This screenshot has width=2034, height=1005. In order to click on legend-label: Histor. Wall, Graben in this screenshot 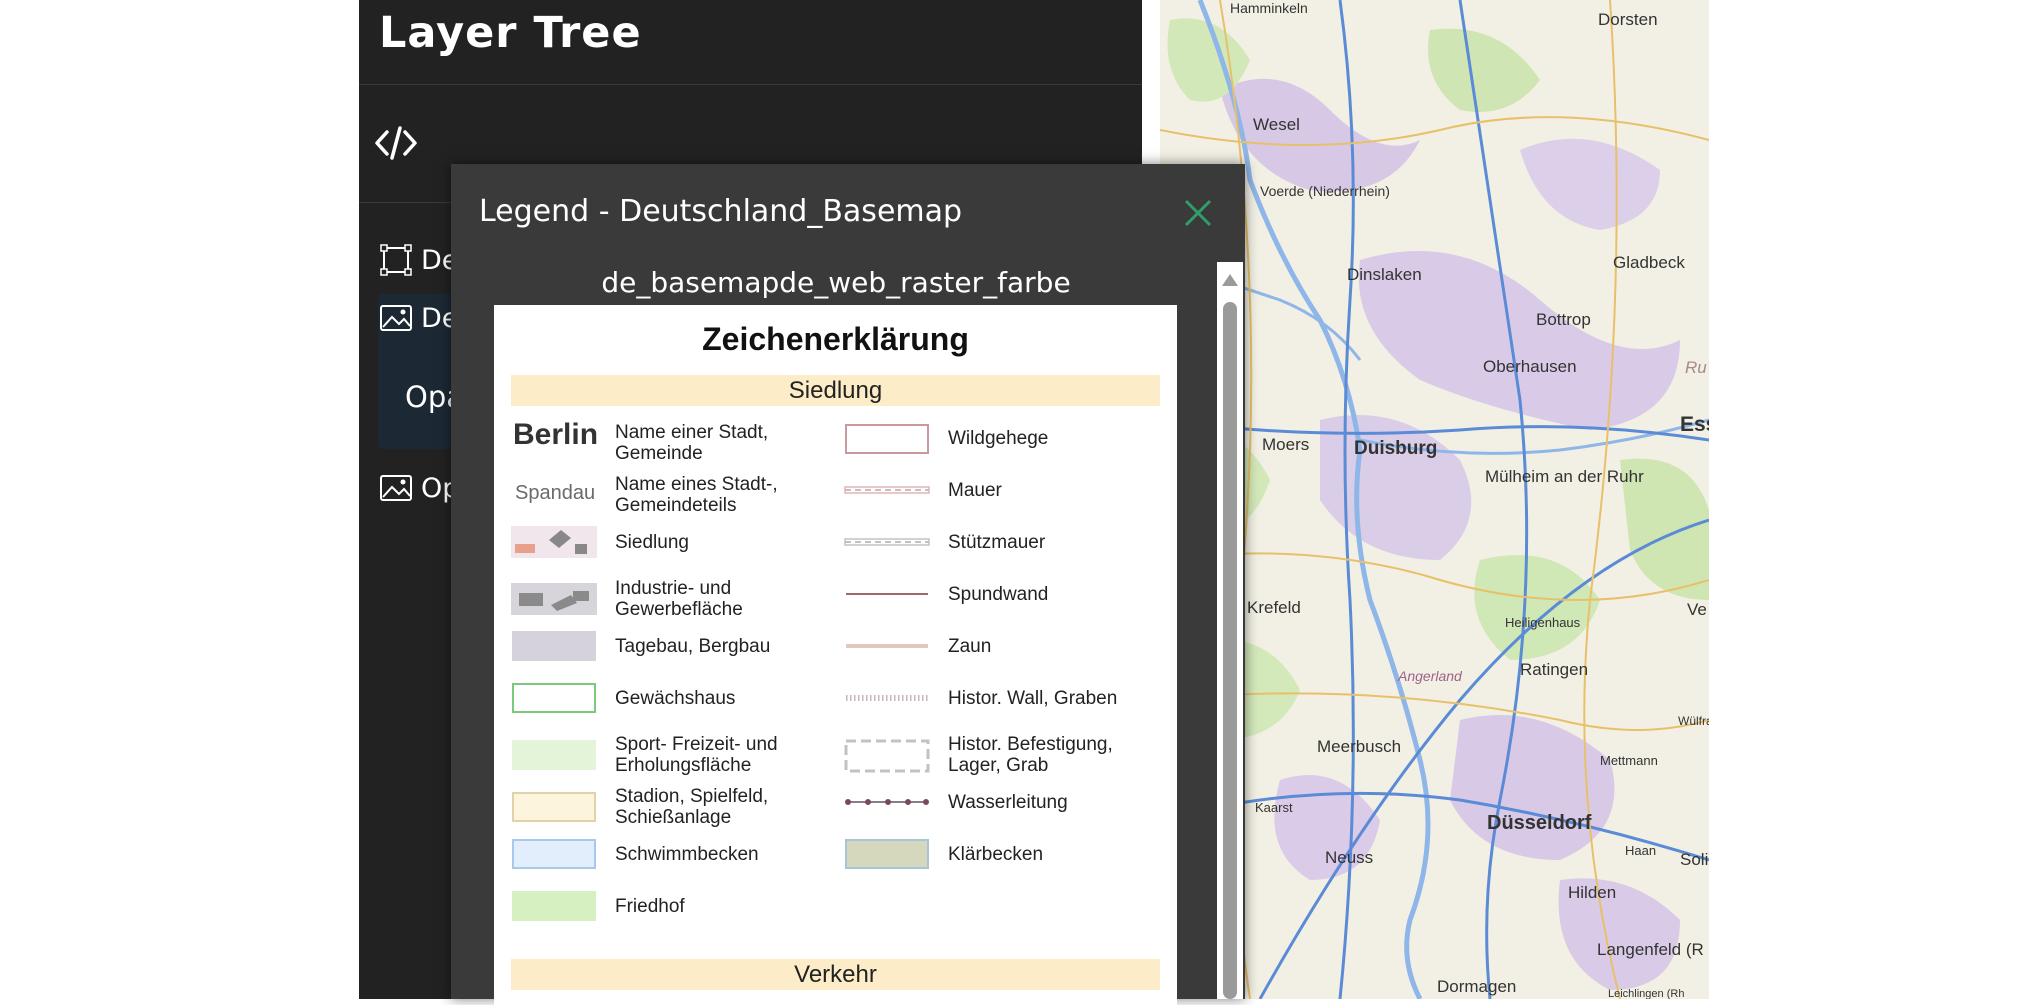, I will do `click(1033, 698)`.